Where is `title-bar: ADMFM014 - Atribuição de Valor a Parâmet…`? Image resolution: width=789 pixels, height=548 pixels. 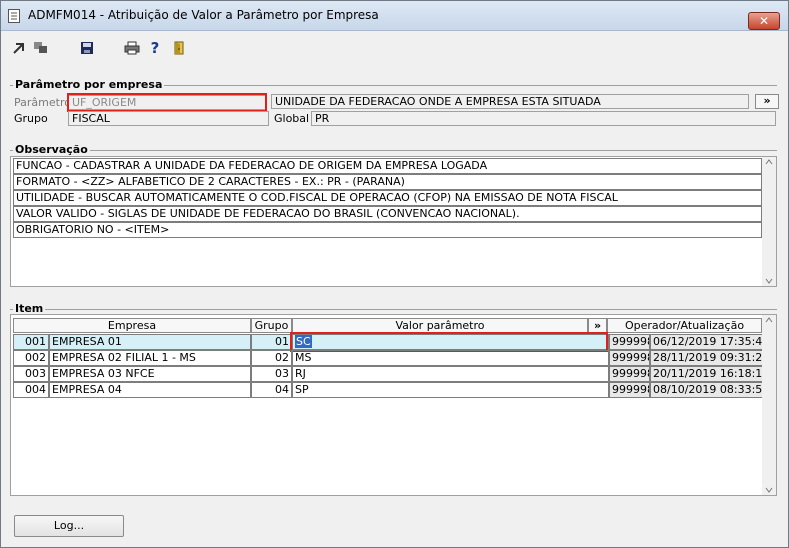
title-bar: ADMFM014 - Atribuição de Valor a Parâmet… is located at coordinates (394, 16).